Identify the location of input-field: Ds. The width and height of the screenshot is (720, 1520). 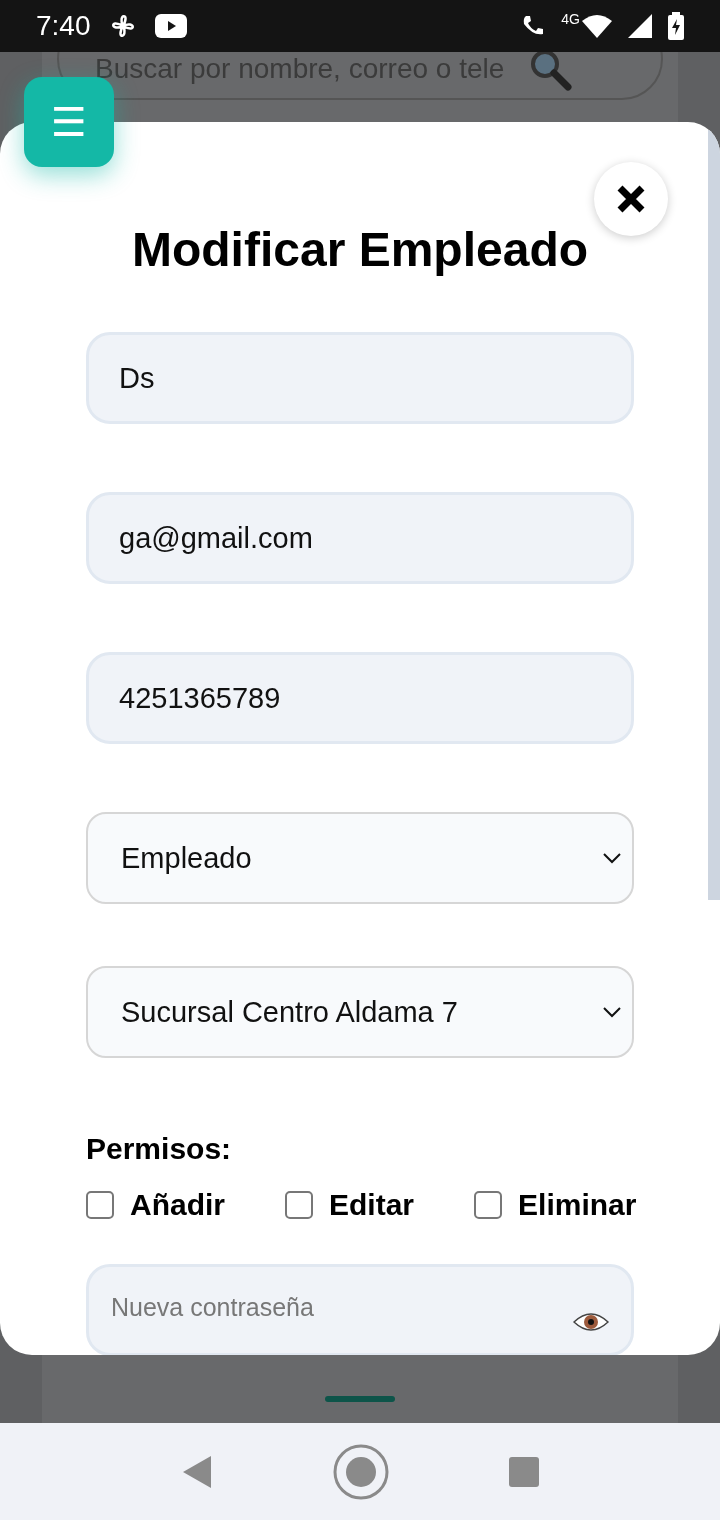
(360, 378).